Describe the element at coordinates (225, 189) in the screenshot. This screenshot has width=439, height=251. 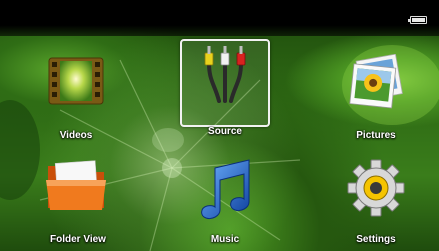
I see `music-note-icon` at that location.